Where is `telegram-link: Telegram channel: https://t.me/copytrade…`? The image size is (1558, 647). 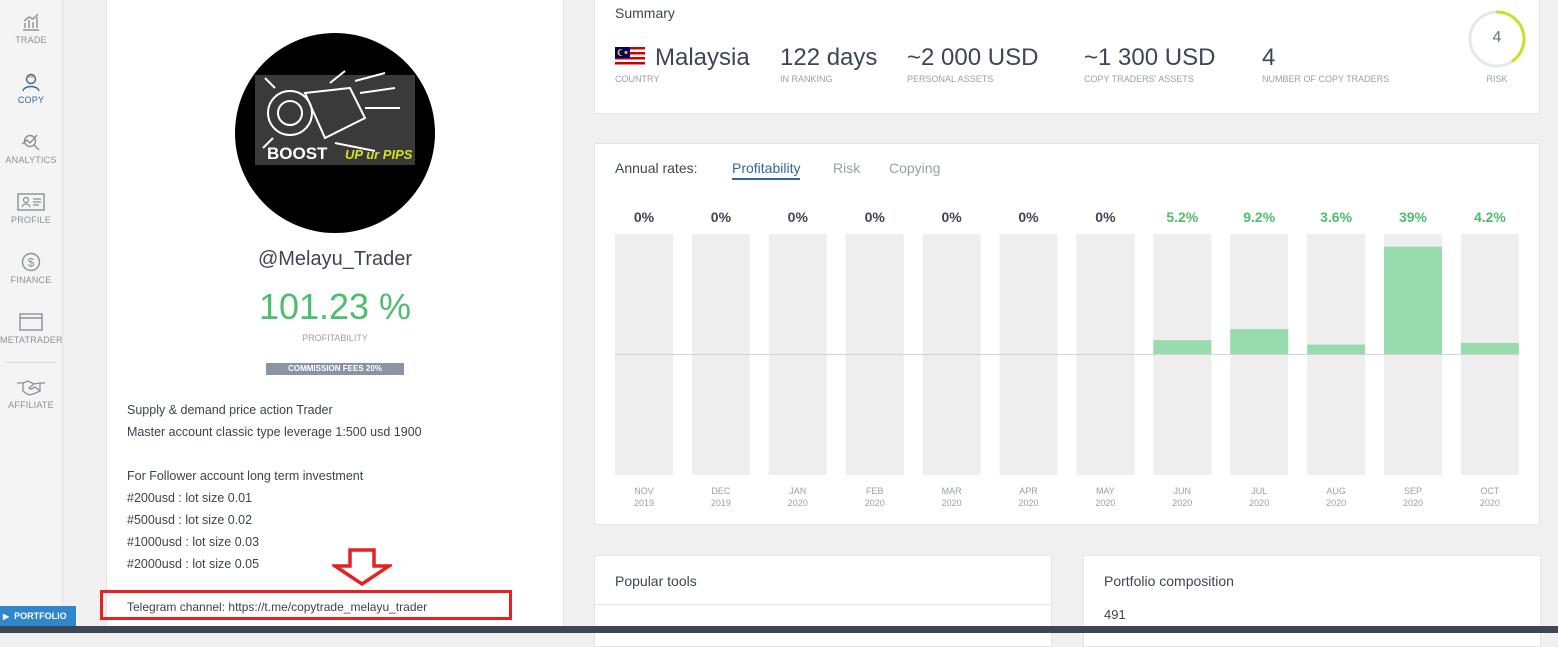 telegram-link: Telegram channel: https://t.me/copytrade… is located at coordinates (277, 607).